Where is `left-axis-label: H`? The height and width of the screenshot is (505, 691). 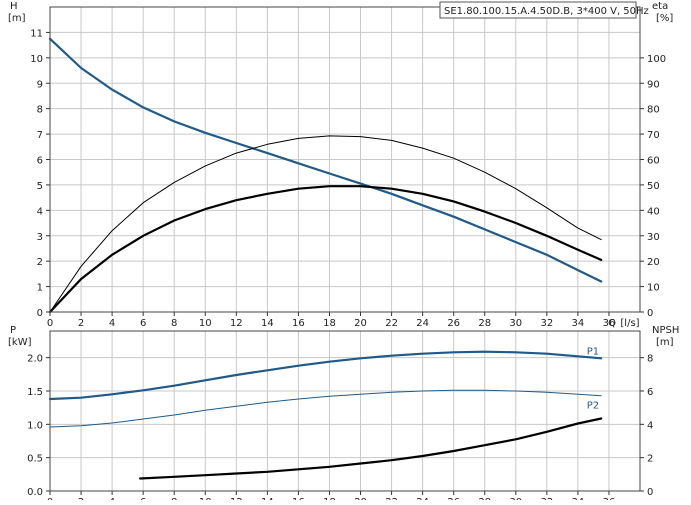
left-axis-label: H is located at coordinates (14, 6).